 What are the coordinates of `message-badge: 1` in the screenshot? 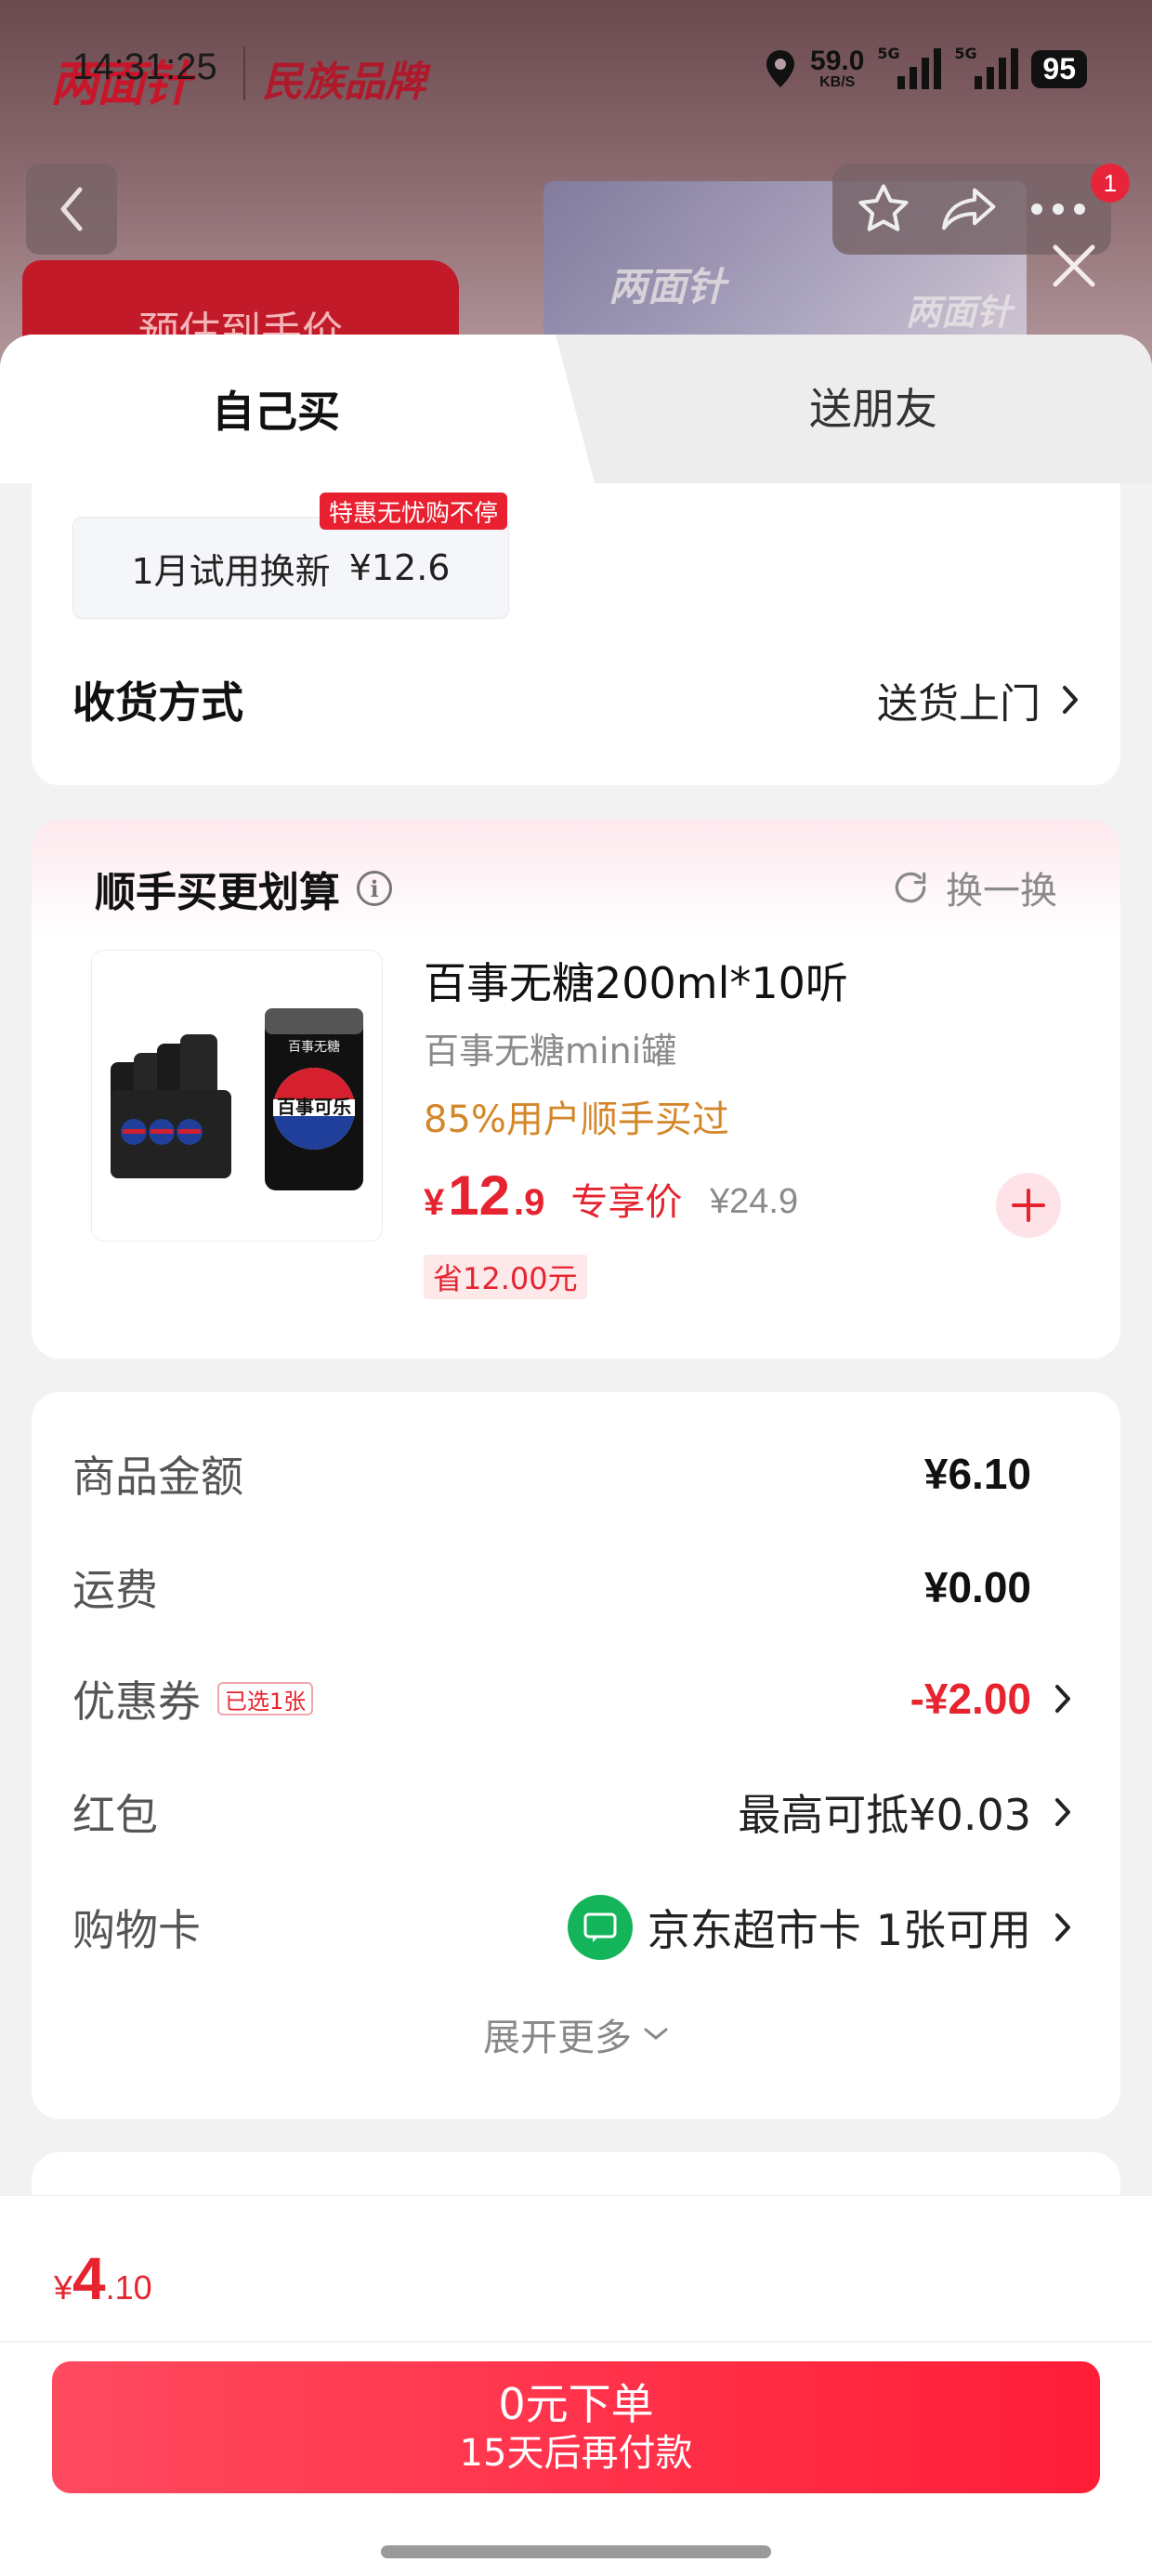 It's located at (1110, 183).